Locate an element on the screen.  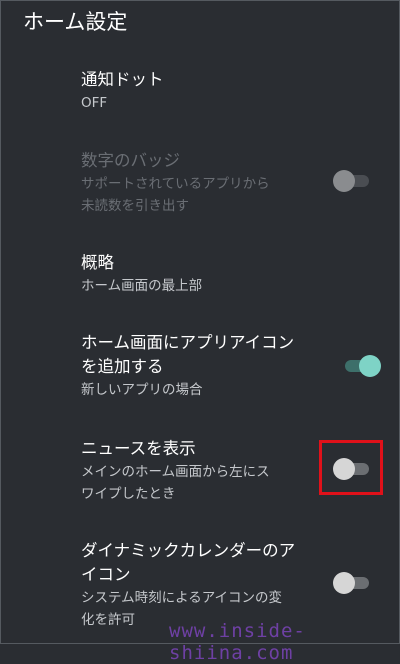
setting-subtitle-line2: ワイプしたとき is located at coordinates (128, 494).